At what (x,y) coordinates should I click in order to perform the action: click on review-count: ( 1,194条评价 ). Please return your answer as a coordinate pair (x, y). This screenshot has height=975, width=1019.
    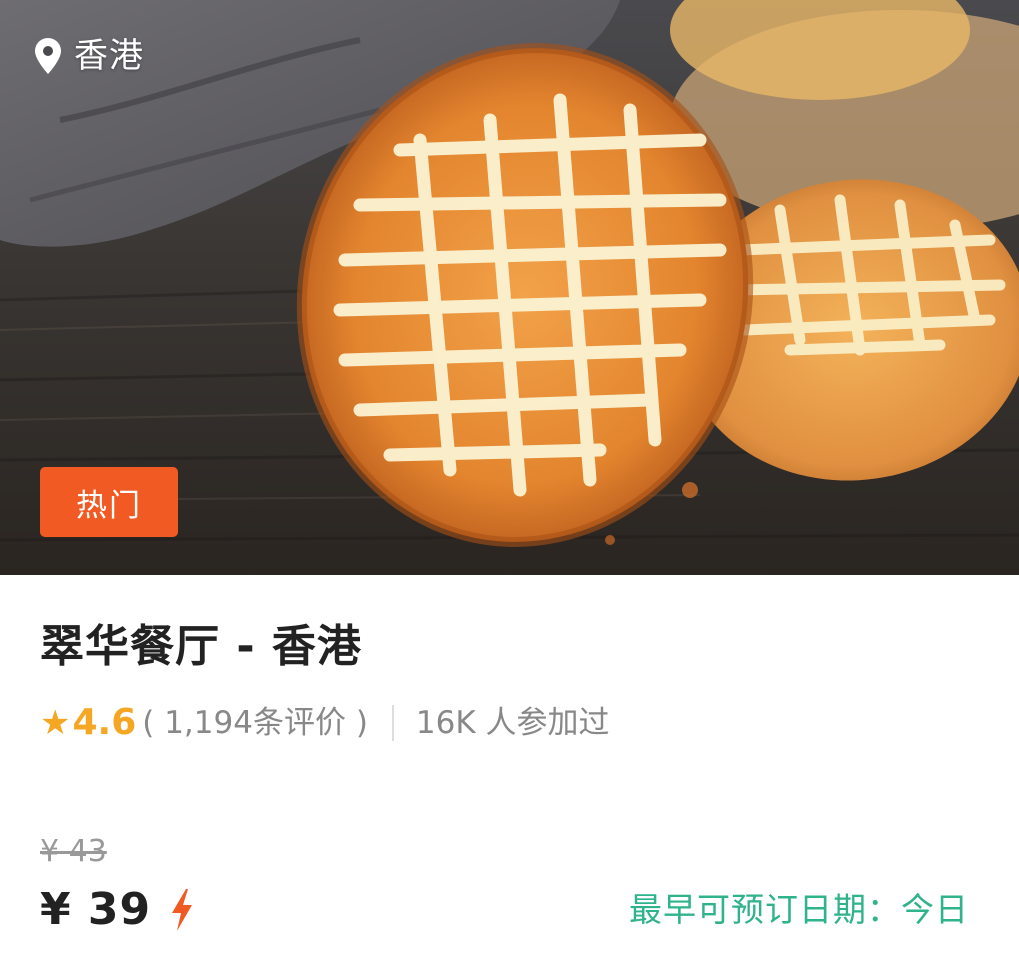
    Looking at the image, I should click on (255, 723).